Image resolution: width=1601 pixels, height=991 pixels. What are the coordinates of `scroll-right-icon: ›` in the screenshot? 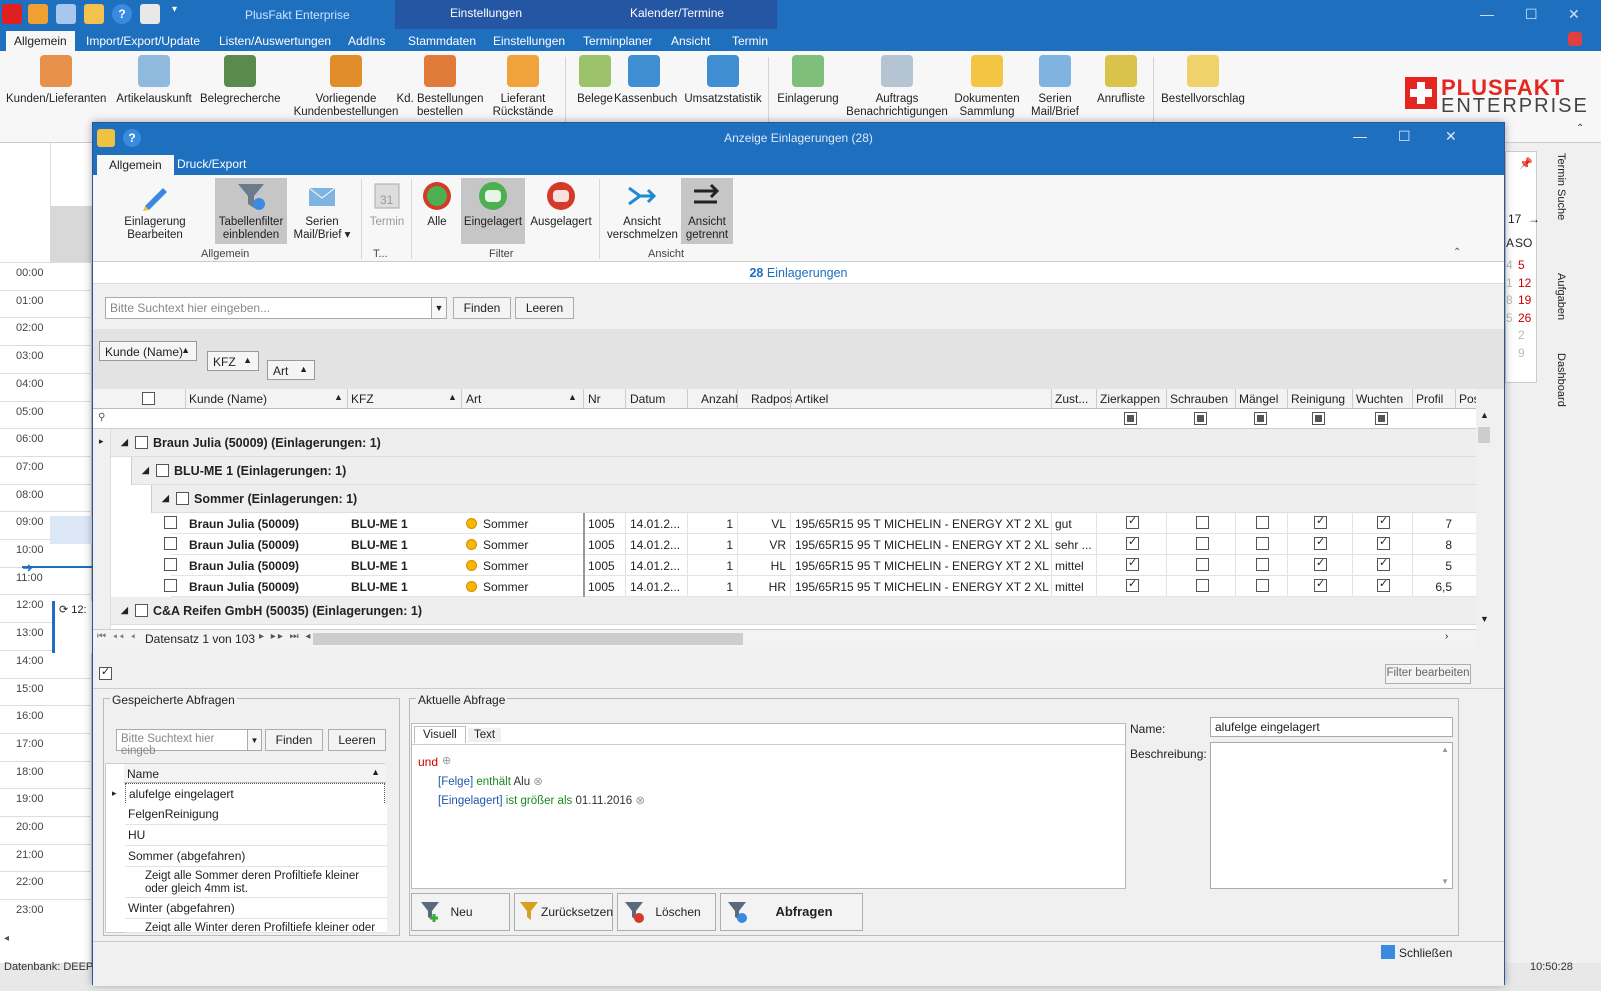 It's located at (1446, 636).